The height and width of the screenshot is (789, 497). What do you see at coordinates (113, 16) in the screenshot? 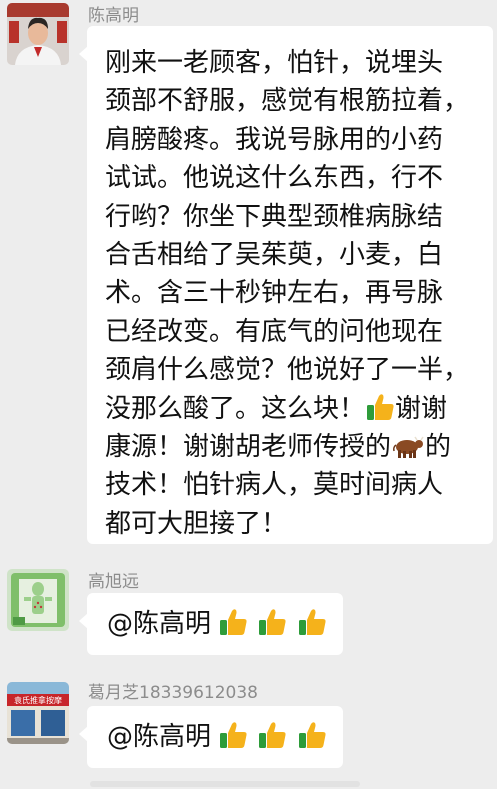
I see `sender-name: 陈高明` at bounding box center [113, 16].